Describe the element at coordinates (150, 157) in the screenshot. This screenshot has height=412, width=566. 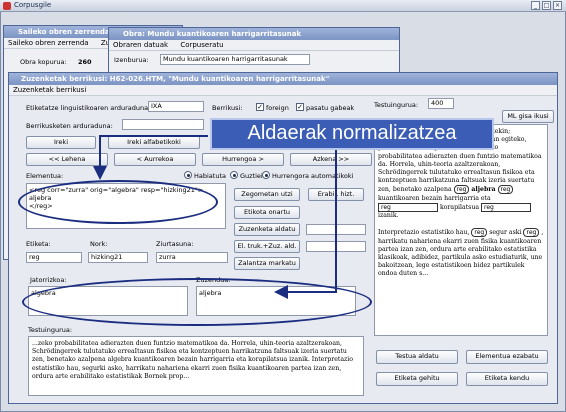
I see `arrow-to-elementua` at that location.